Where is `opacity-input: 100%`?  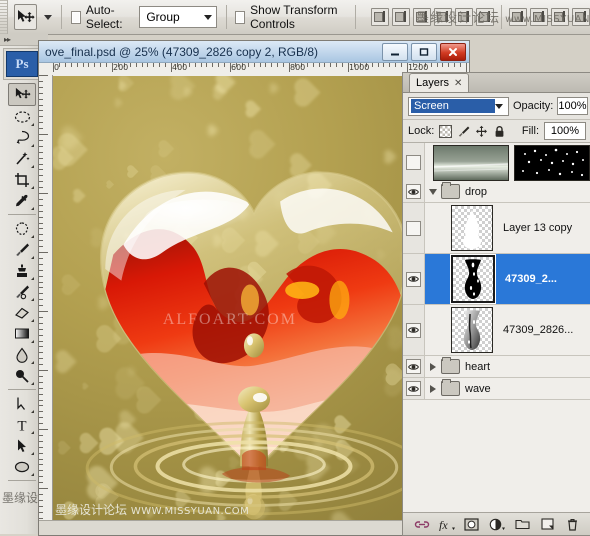
opacity-input: 100% is located at coordinates (572, 106).